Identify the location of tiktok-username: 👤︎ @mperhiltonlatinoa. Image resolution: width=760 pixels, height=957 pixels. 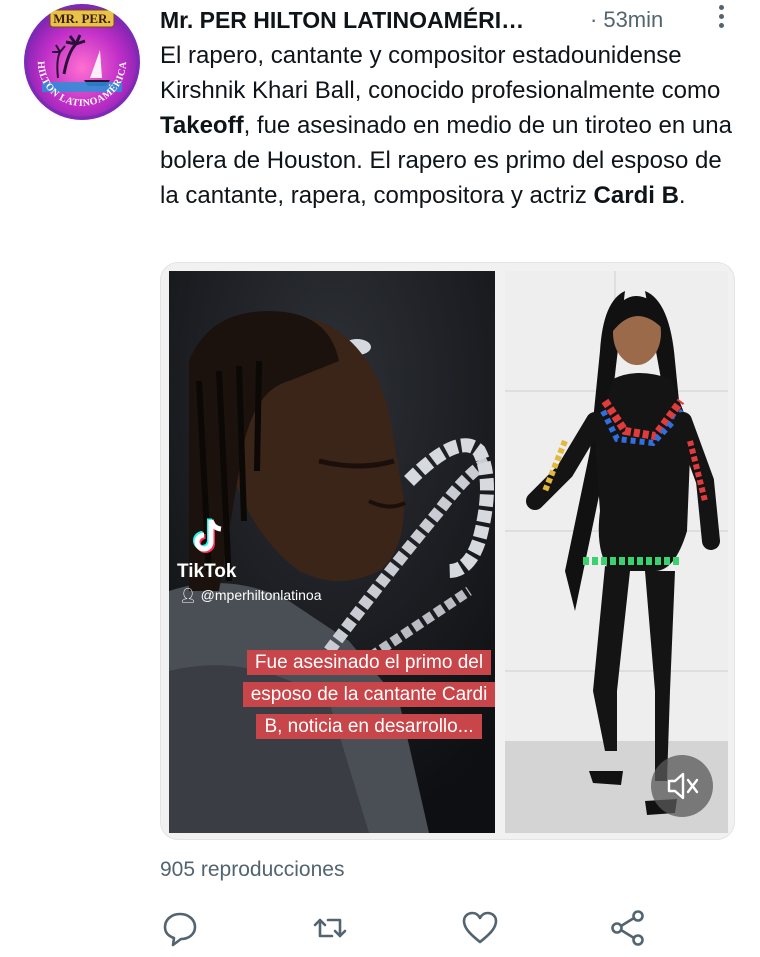
(250, 595).